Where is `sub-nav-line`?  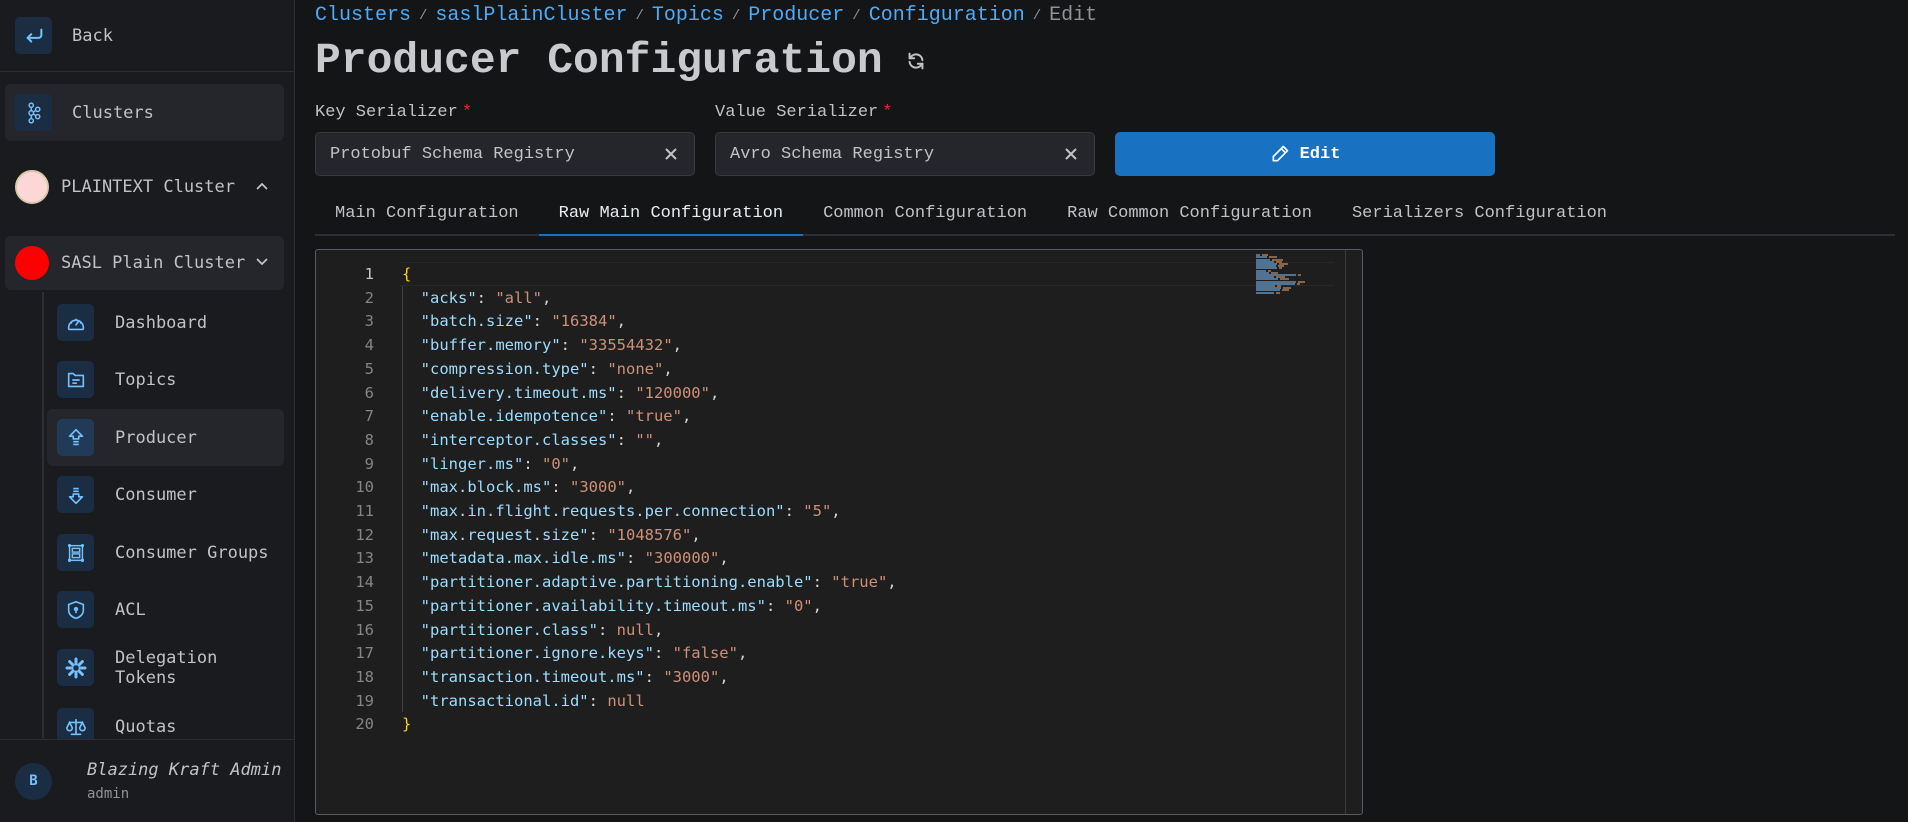 sub-nav-line is located at coordinates (43, 515).